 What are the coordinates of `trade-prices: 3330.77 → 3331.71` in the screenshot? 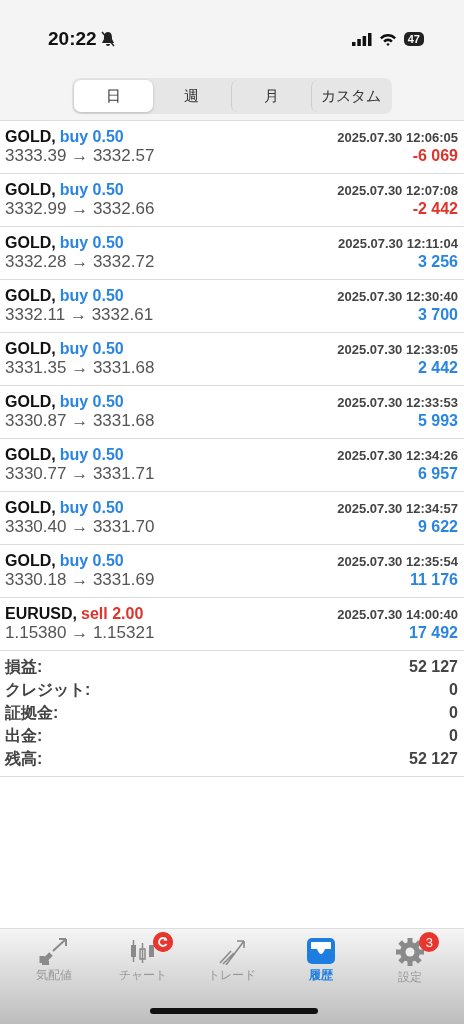 It's located at (80, 474).